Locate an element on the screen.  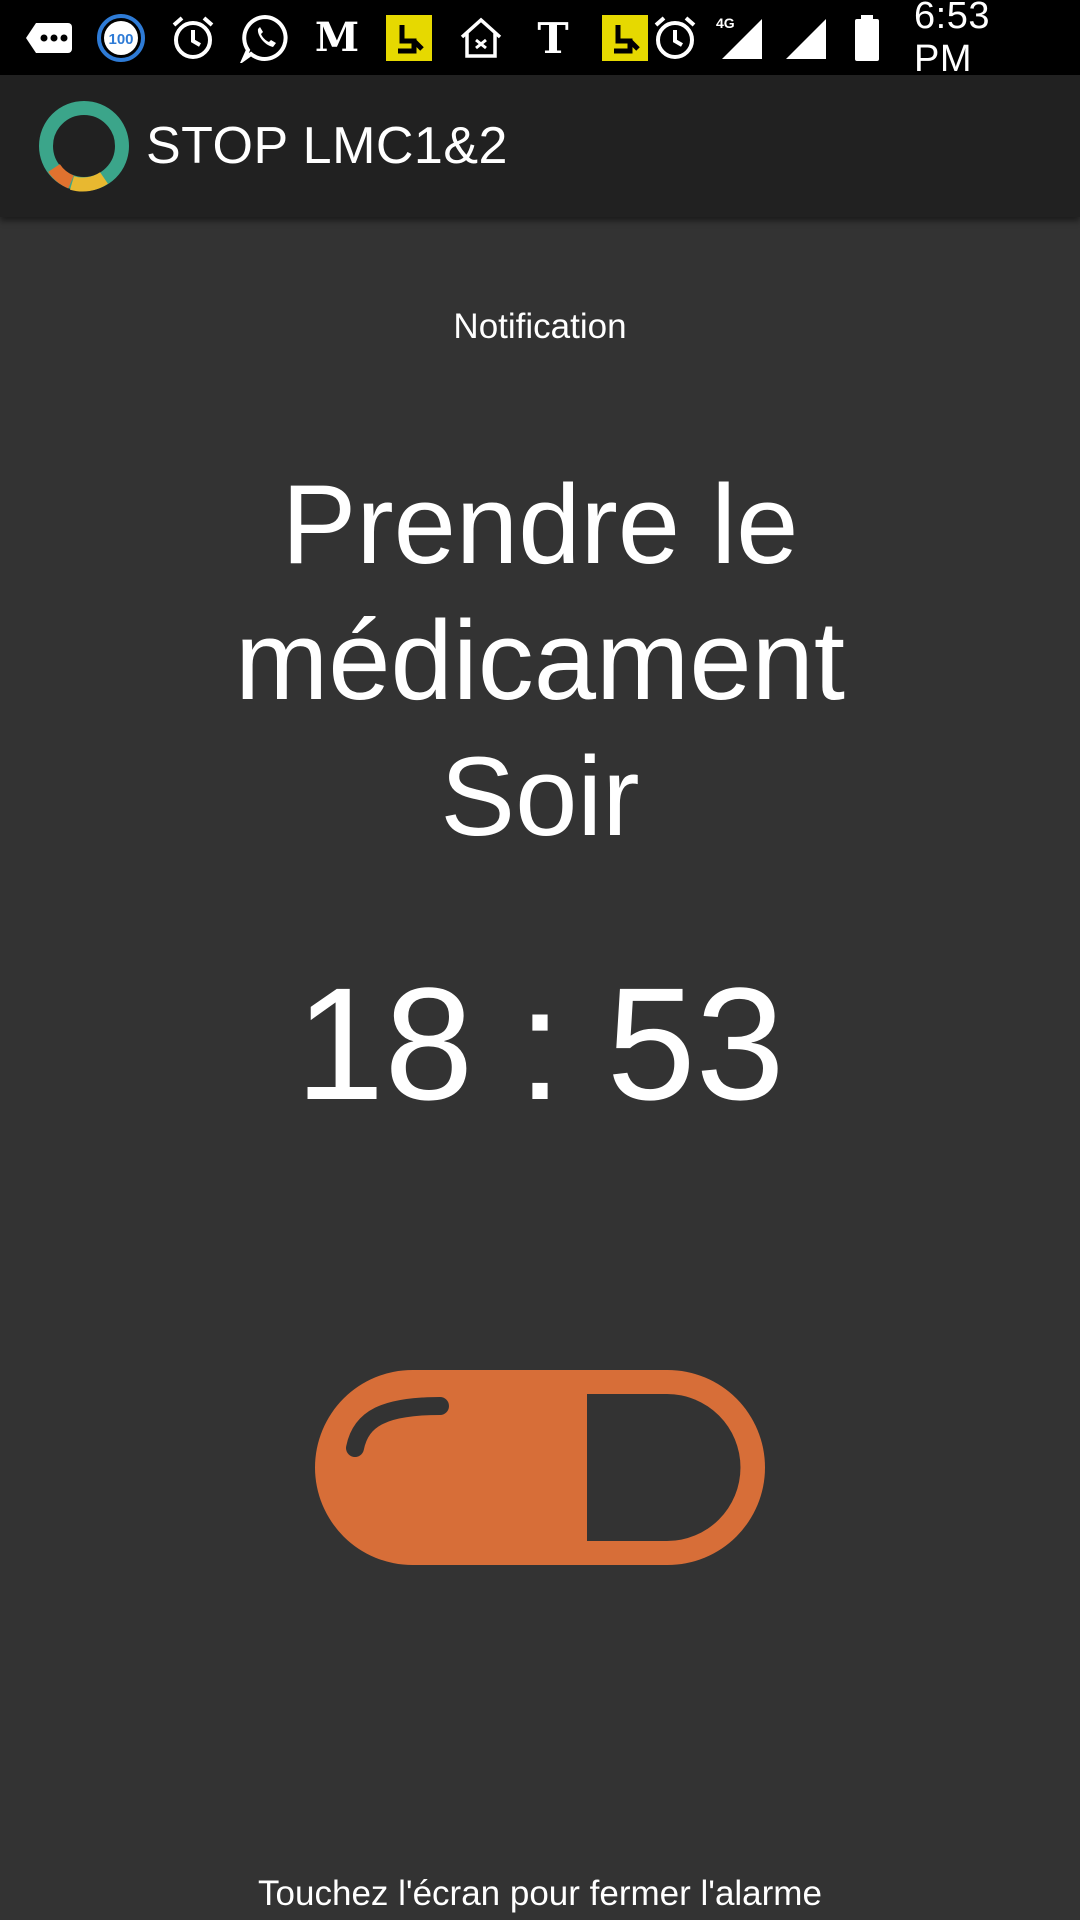
nytimes-icon: T is located at coordinates (553, 38).